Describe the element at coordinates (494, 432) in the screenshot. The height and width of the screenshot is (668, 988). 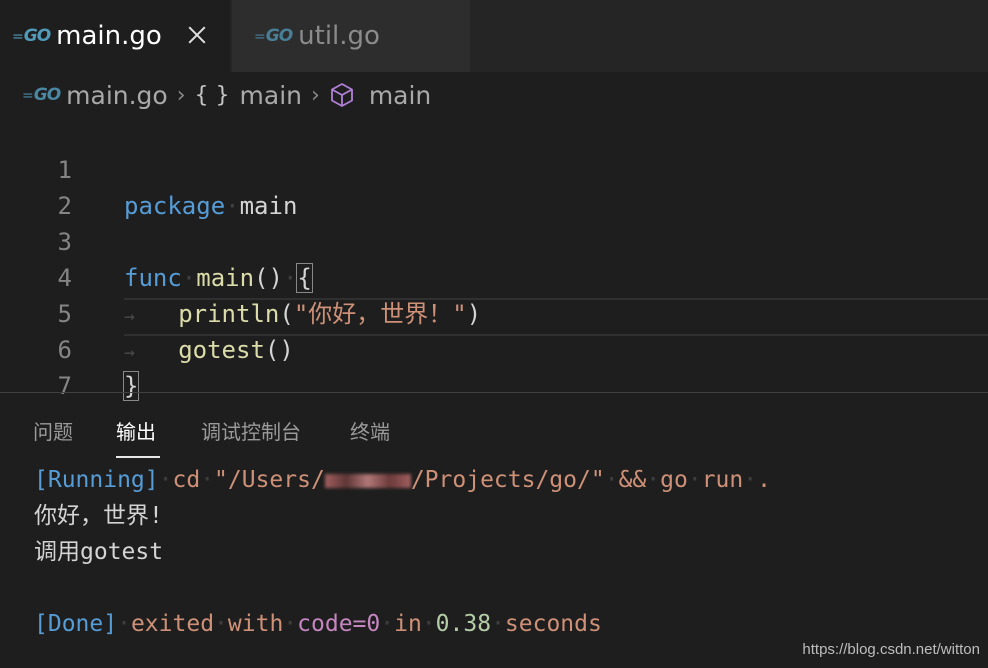
I see `panel-tab-bar: 问题 输出 调试控制台 终端` at that location.